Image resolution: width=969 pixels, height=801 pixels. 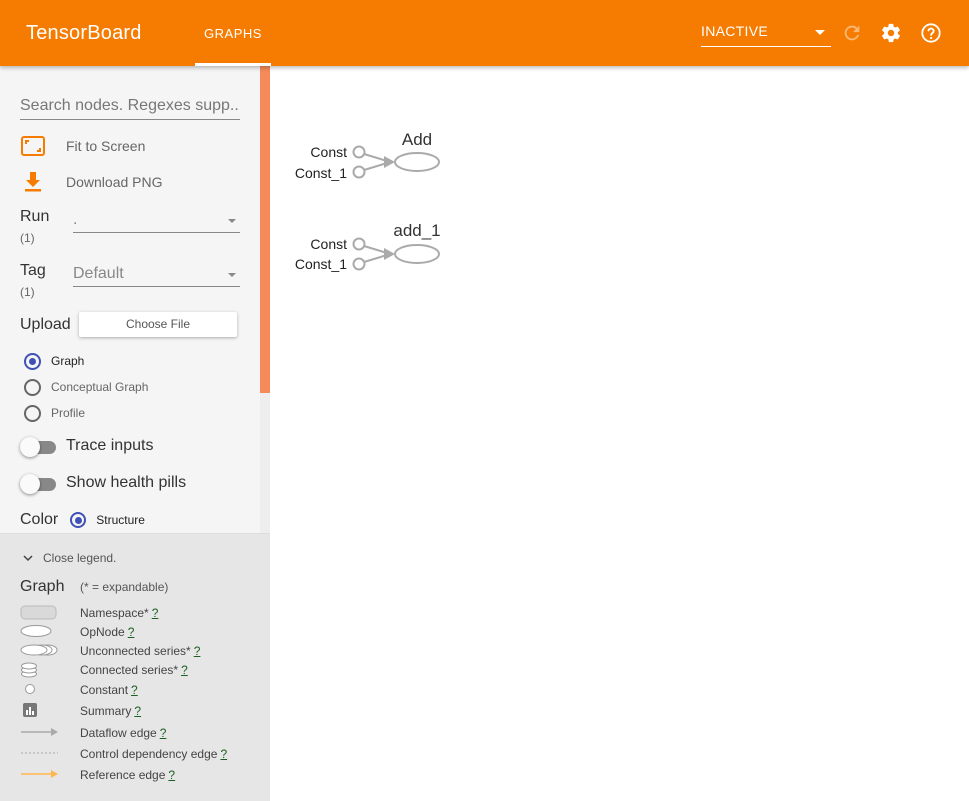 What do you see at coordinates (126, 482) in the screenshot?
I see `show-health-pills-label: Show health pills` at bounding box center [126, 482].